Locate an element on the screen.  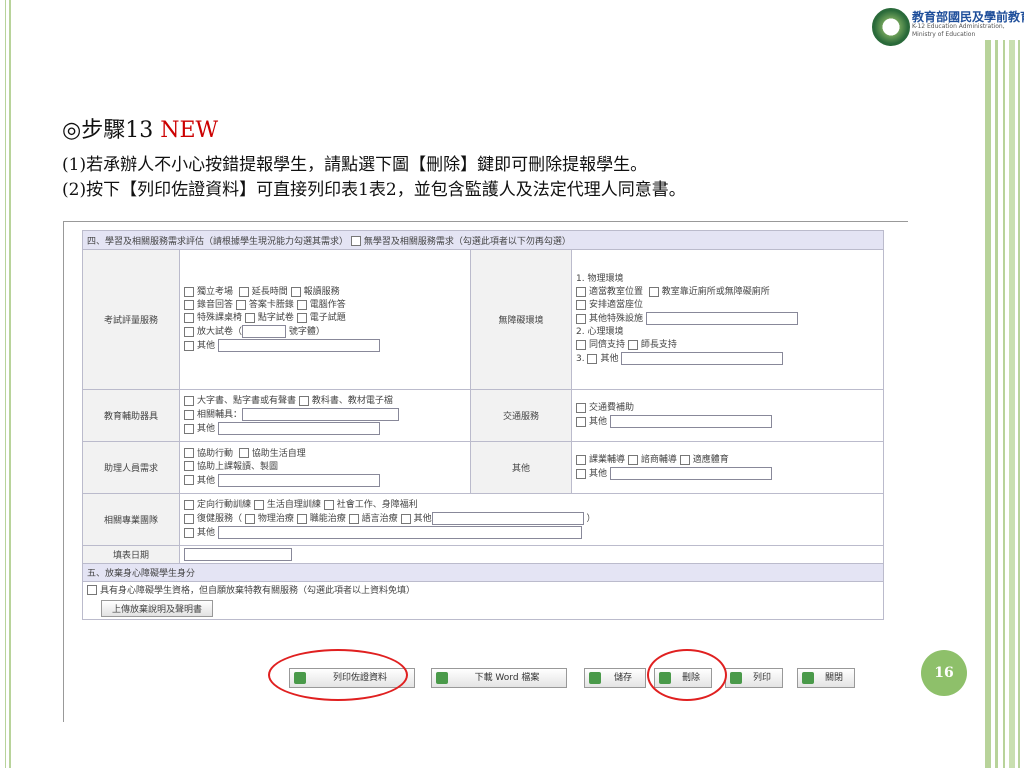
special-facility-input is located at coordinates (721, 318).